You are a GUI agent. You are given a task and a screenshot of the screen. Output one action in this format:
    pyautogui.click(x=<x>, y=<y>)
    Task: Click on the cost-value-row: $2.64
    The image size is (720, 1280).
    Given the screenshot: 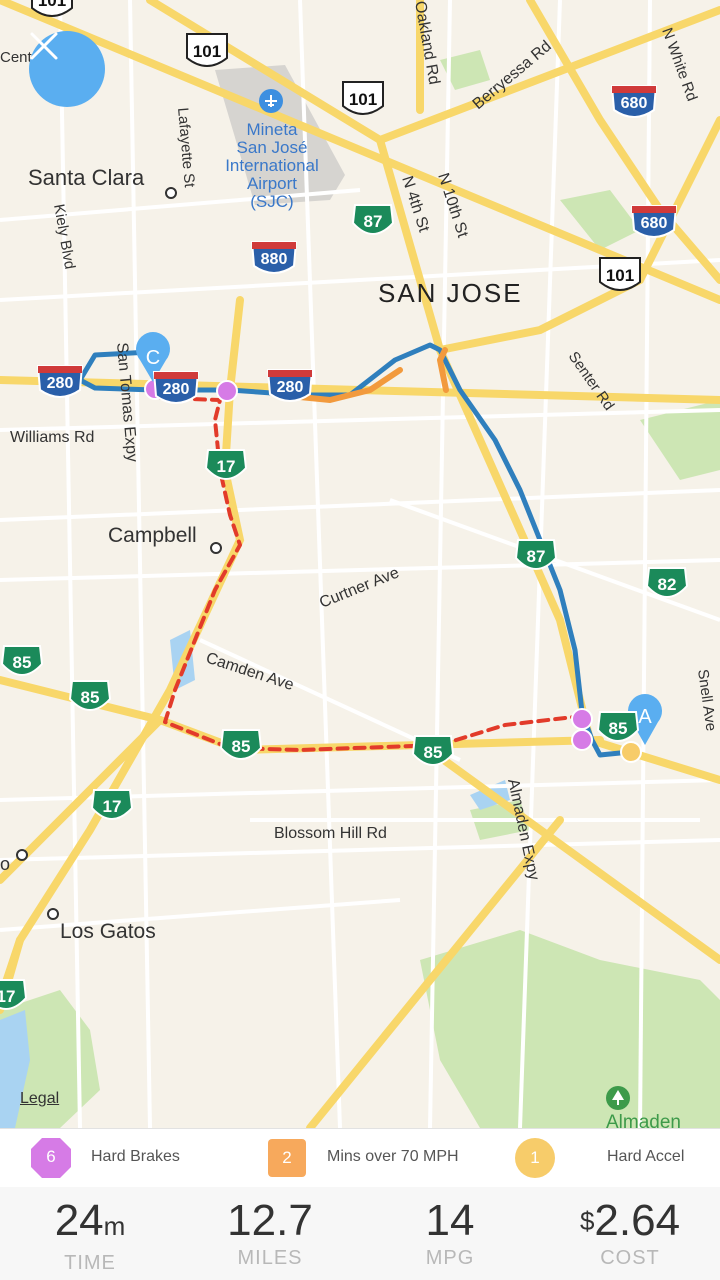 What is the action you would take?
    pyautogui.click(x=630, y=1221)
    